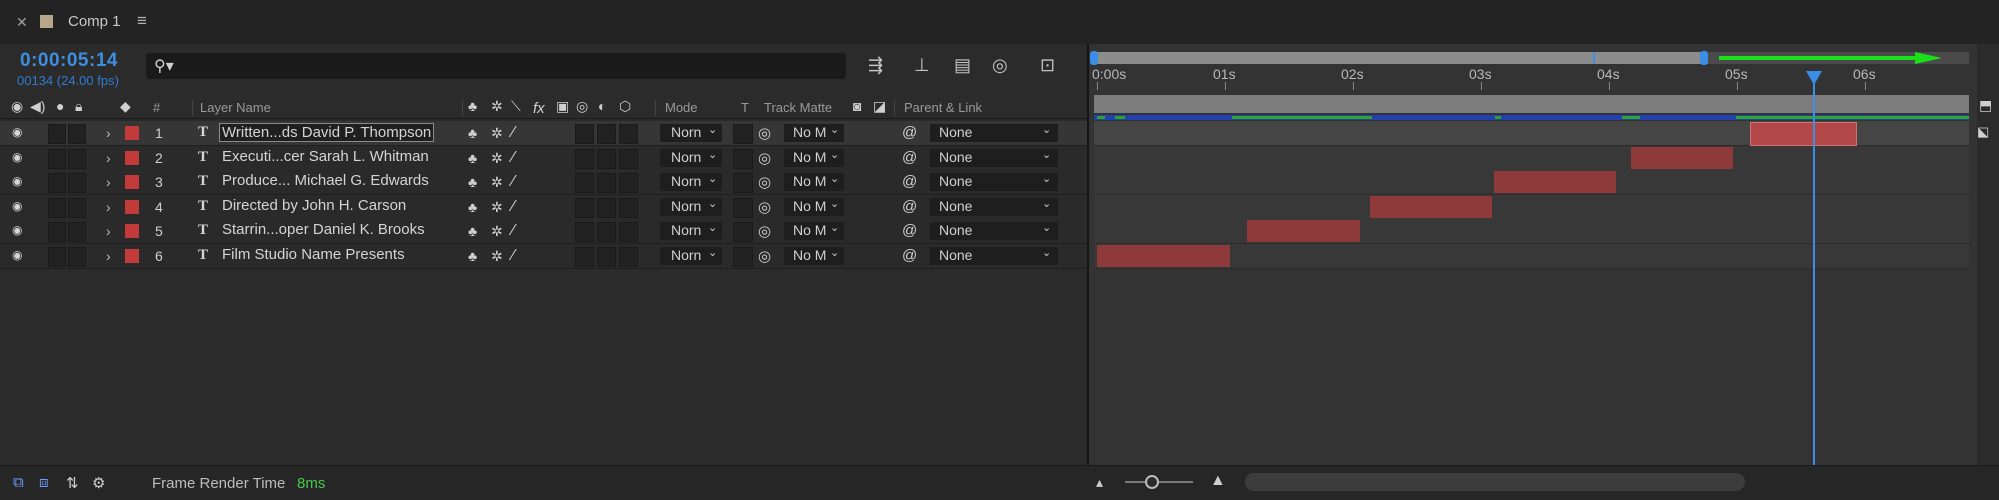 The width and height of the screenshot is (1999, 500). I want to click on graph-editor-icon: ⊡, so click(1047, 65).